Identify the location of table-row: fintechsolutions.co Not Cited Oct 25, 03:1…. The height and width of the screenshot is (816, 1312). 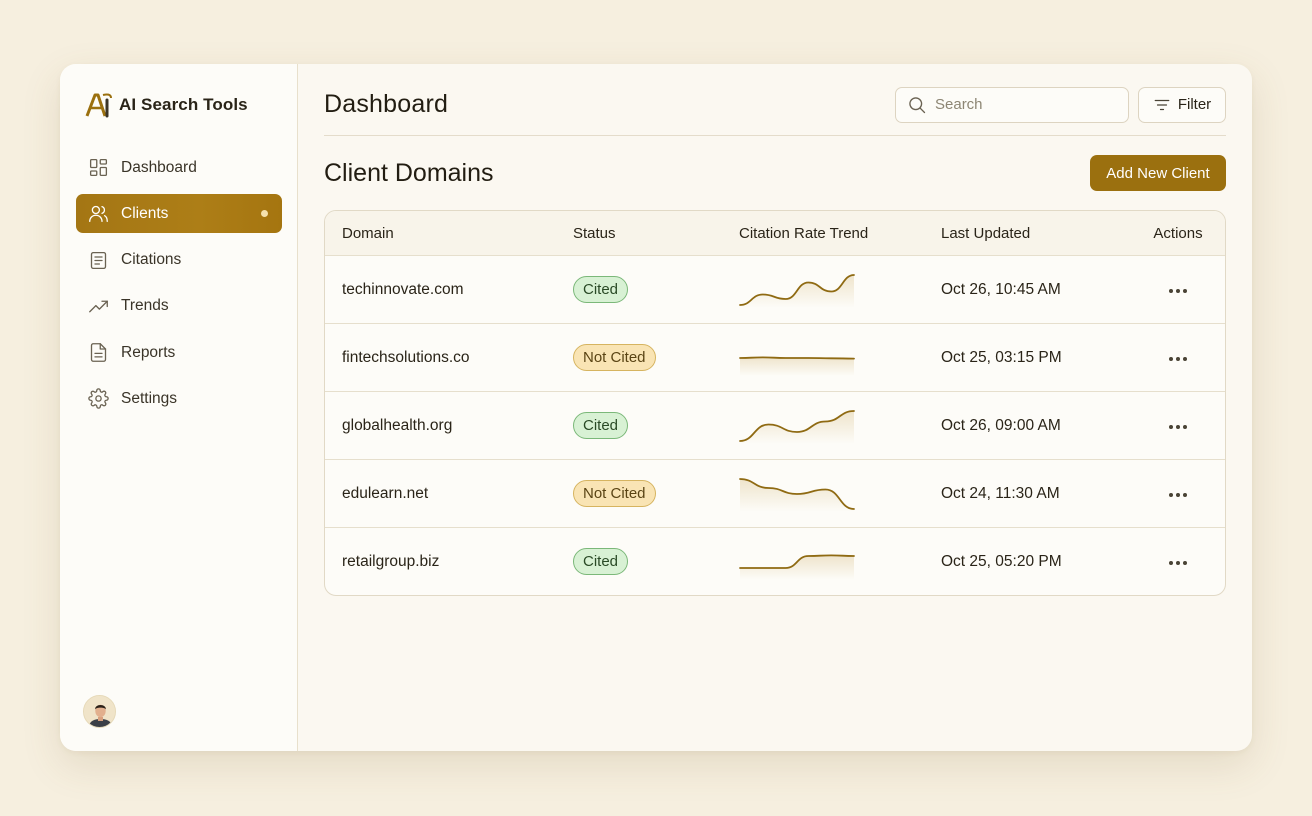
(775, 357).